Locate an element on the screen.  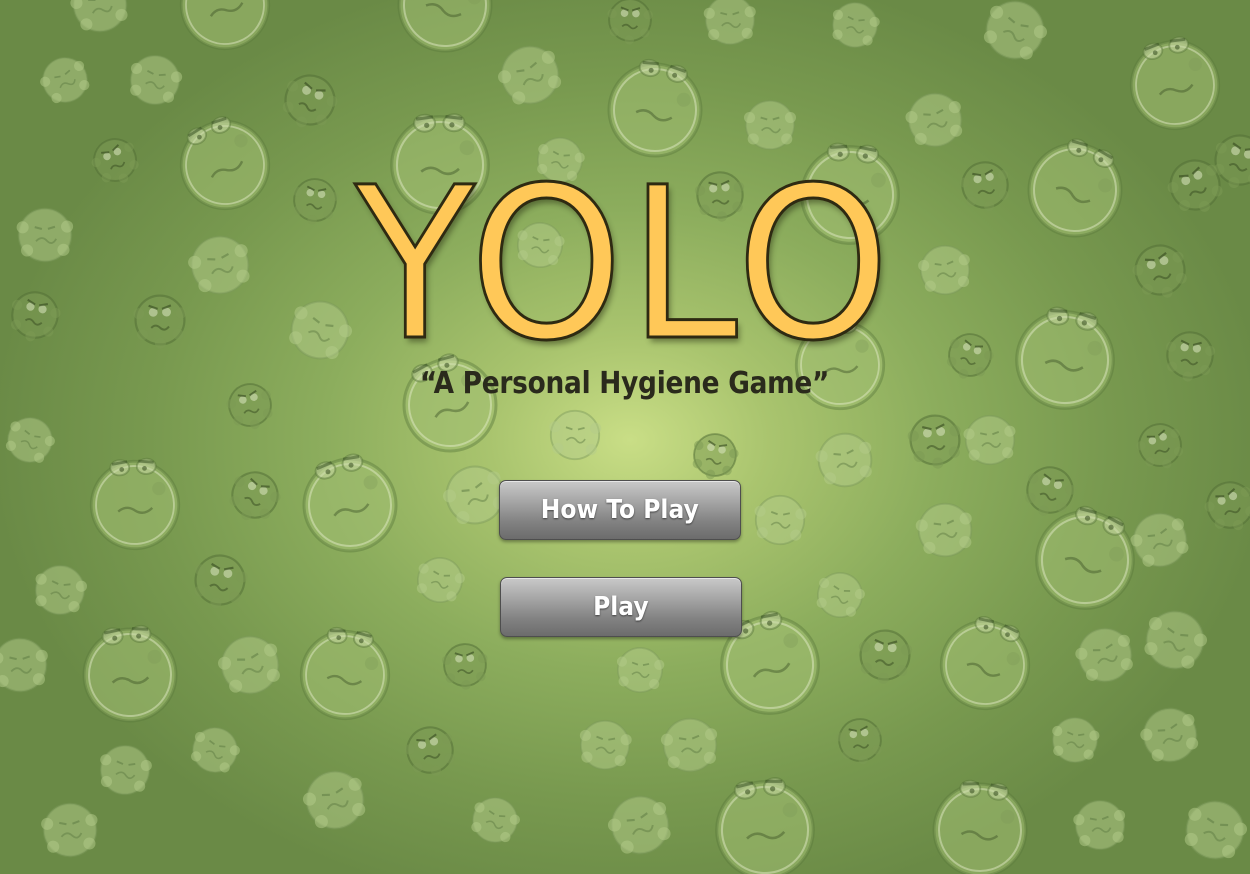
how-to-play-label: How To Play is located at coordinates (620, 510).